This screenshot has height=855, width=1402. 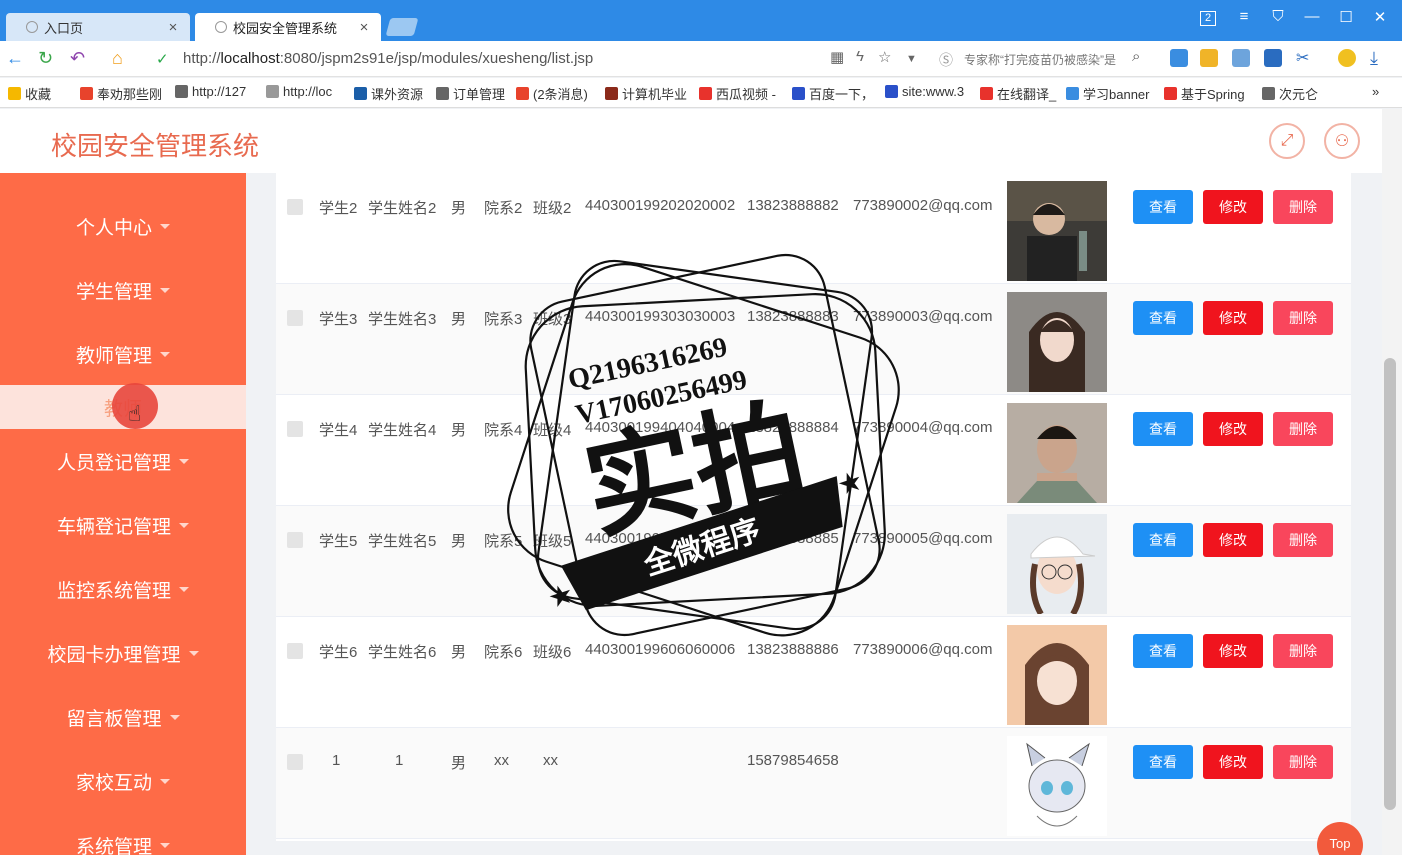 I want to click on back-icon: ←, so click(x=15, y=58).